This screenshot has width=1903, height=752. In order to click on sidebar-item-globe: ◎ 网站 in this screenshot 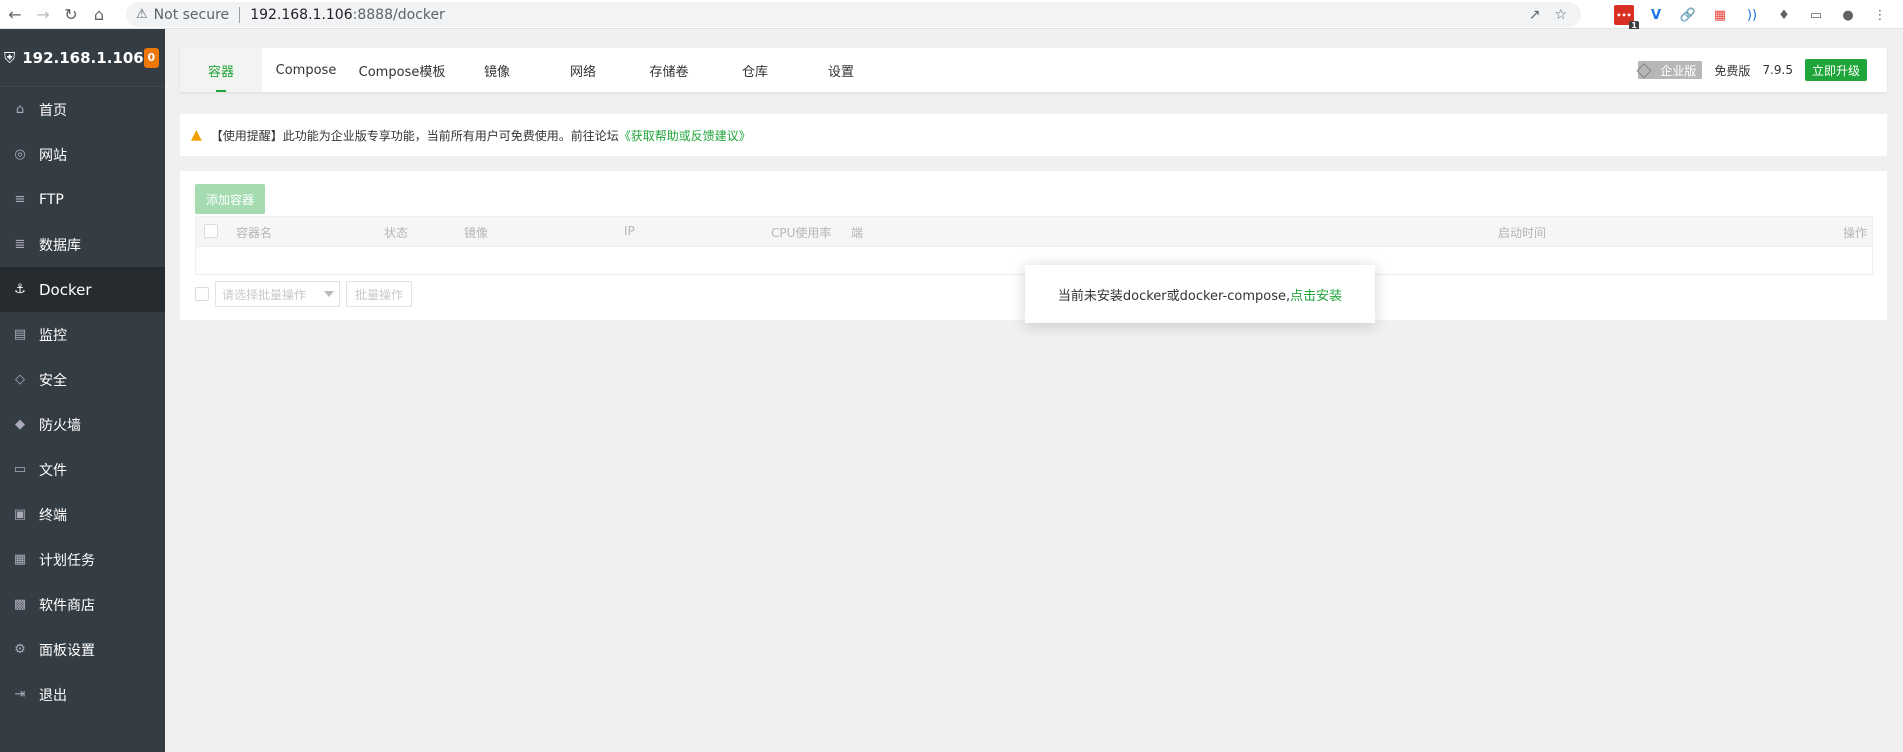, I will do `click(82, 154)`.